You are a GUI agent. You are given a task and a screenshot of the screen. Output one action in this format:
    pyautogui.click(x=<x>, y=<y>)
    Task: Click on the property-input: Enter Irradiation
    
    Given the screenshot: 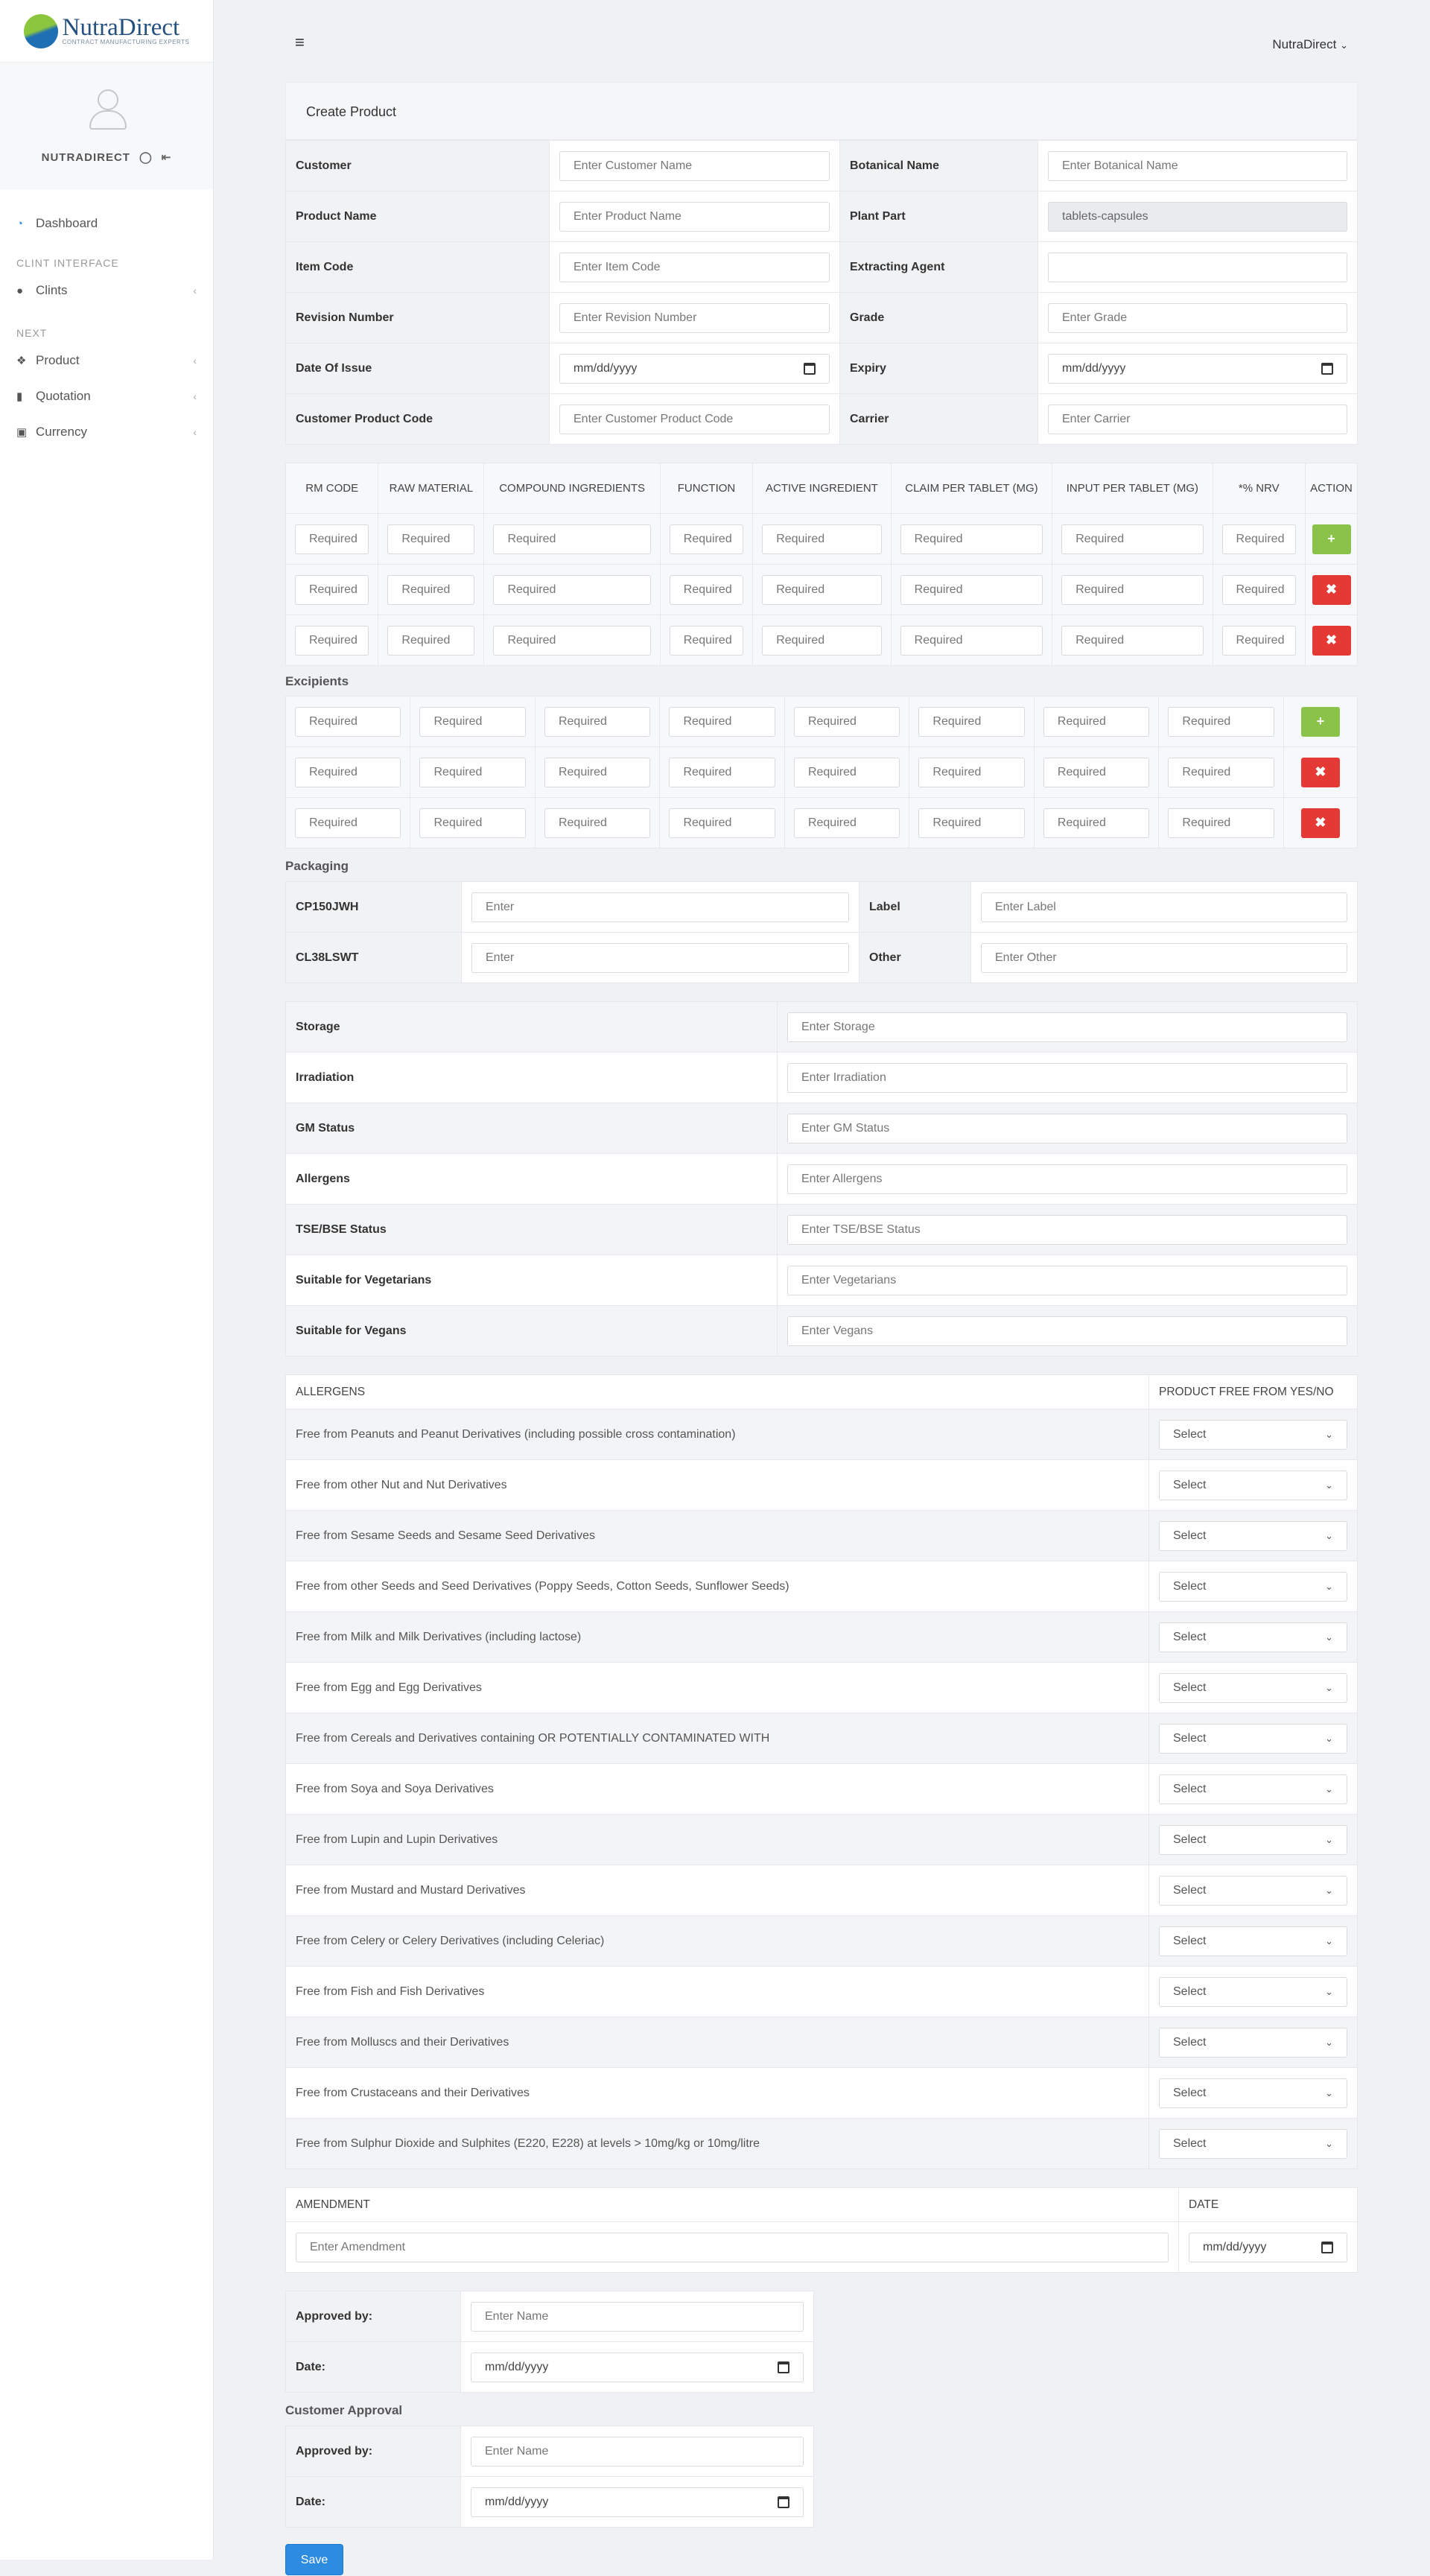 What is the action you would take?
    pyautogui.click(x=1067, y=1078)
    